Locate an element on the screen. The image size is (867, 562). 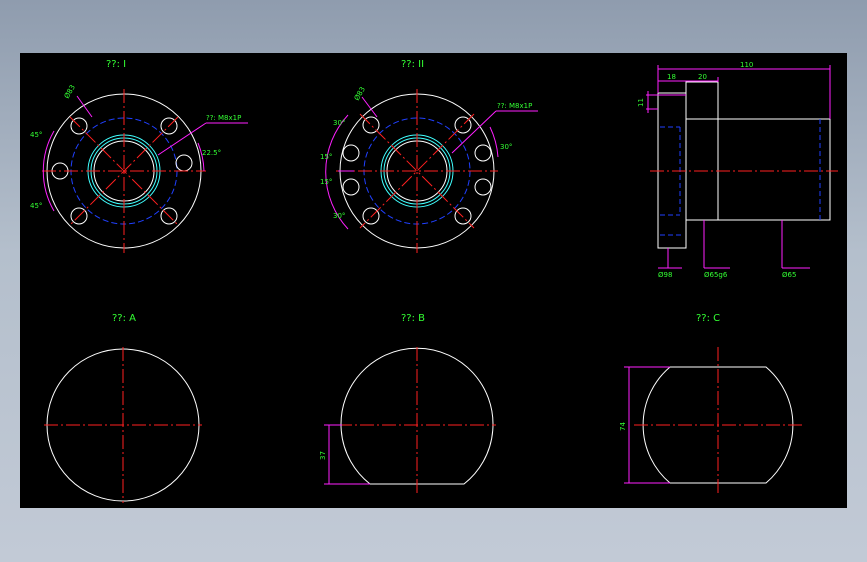
dim-angle-3: 15° is located at coordinates (326, 182).